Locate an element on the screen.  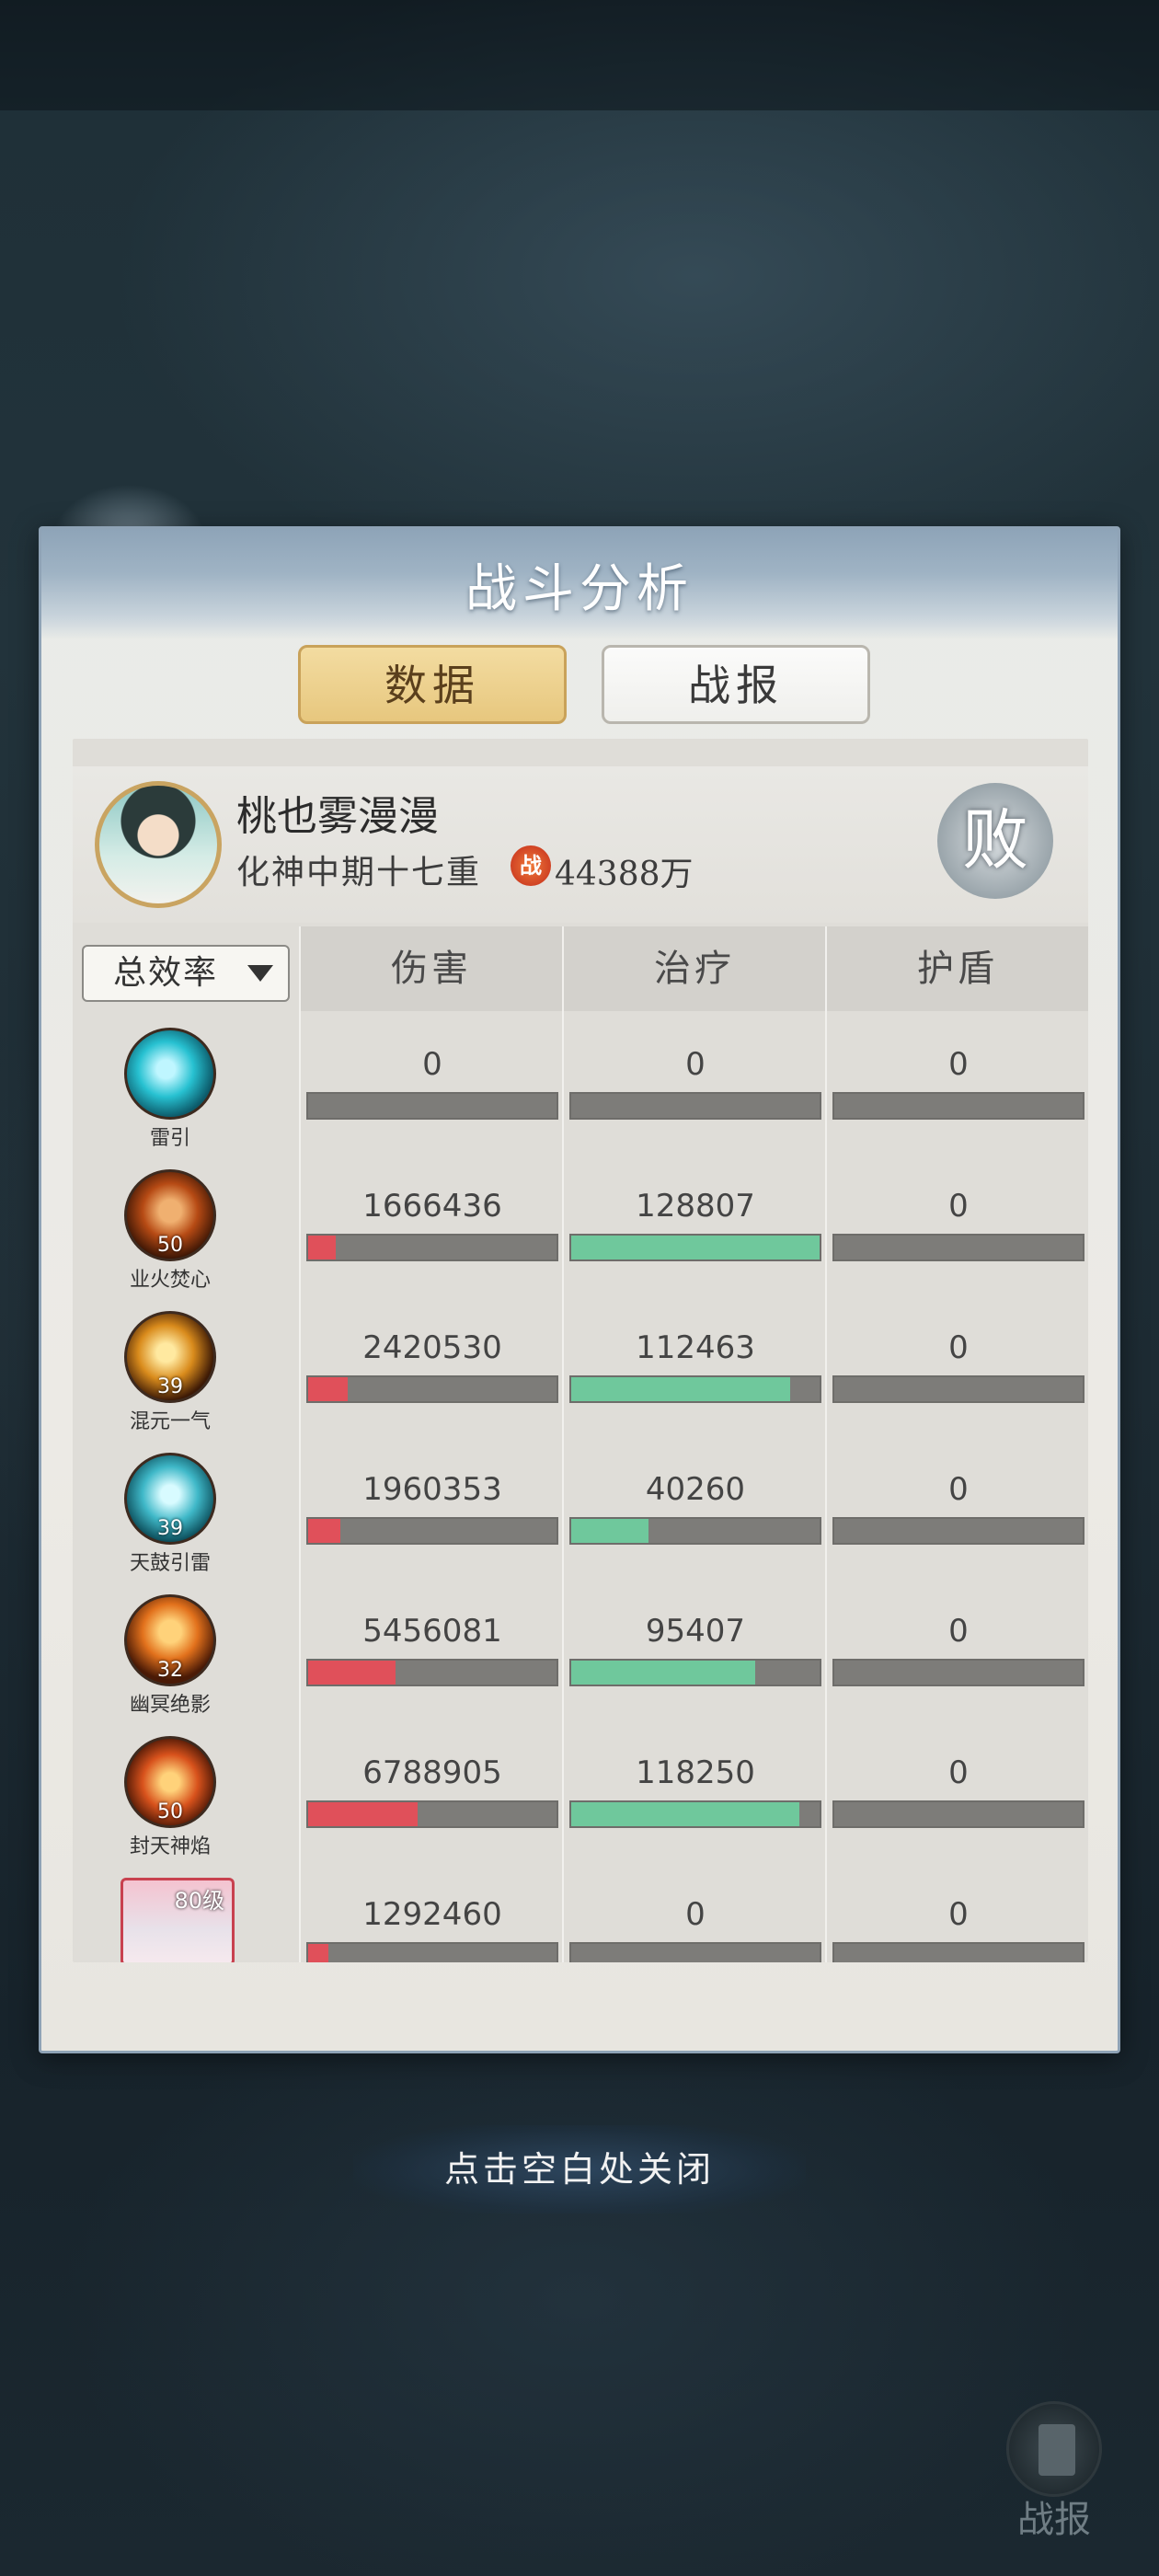
tab-report: 战报 is located at coordinates (736, 684).